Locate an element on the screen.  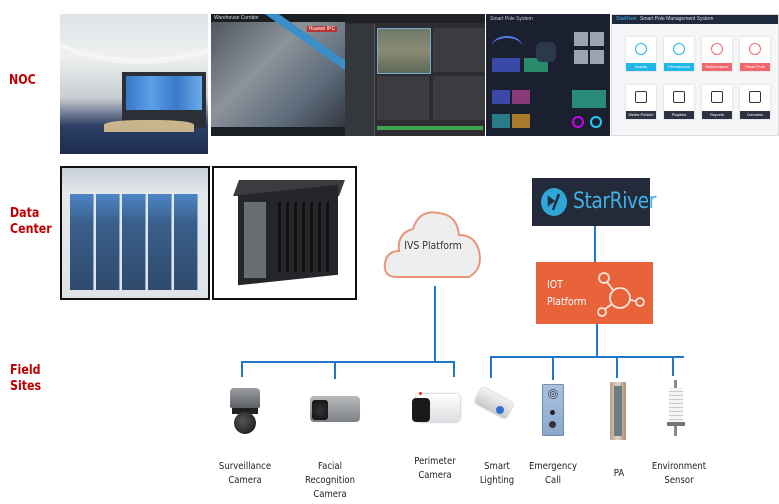
mgmt-tile-reports: Reports is located at coordinates (717, 102).